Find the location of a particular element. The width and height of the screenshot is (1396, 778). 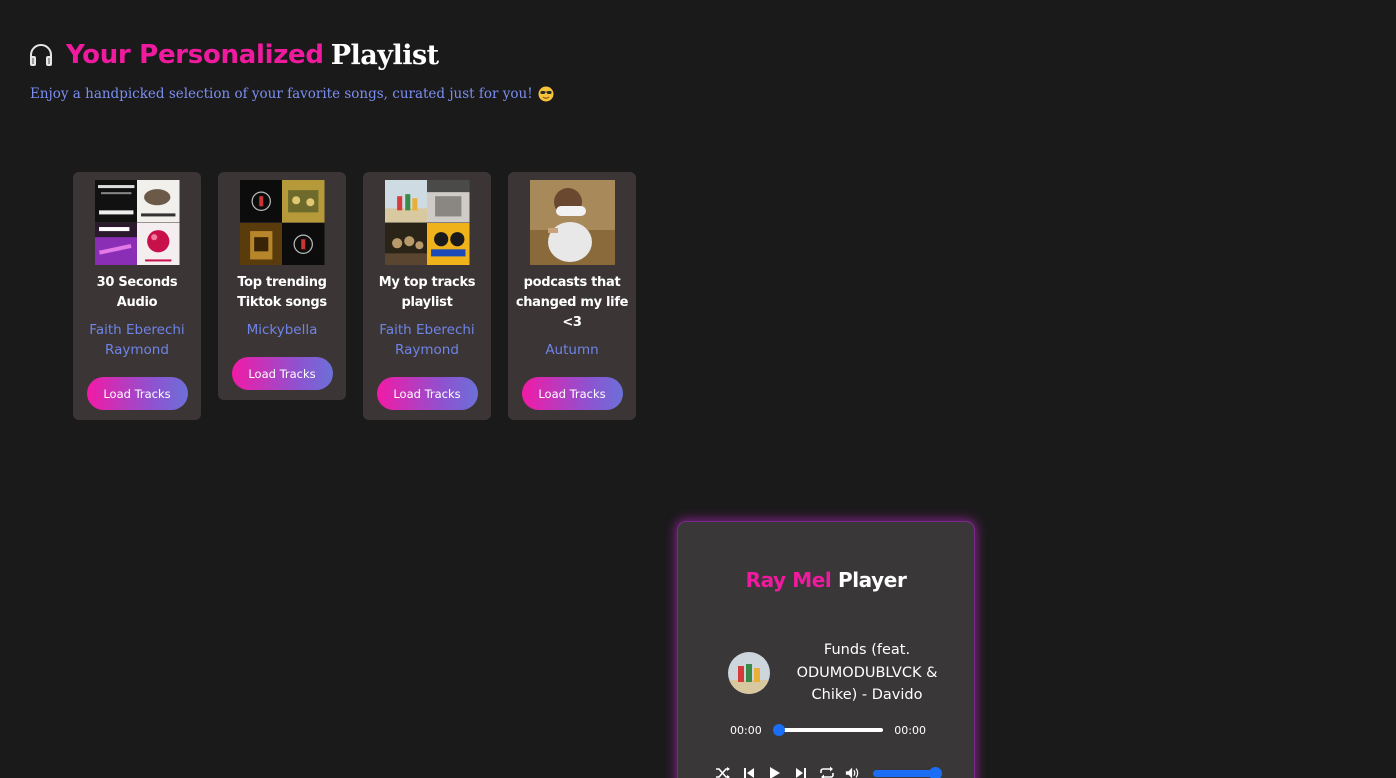

previous-icon is located at coordinates (749, 771).